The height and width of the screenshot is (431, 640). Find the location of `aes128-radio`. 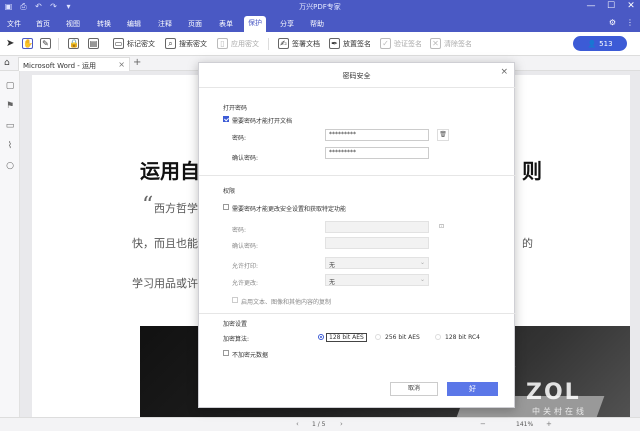

aes128-radio is located at coordinates (321, 337).